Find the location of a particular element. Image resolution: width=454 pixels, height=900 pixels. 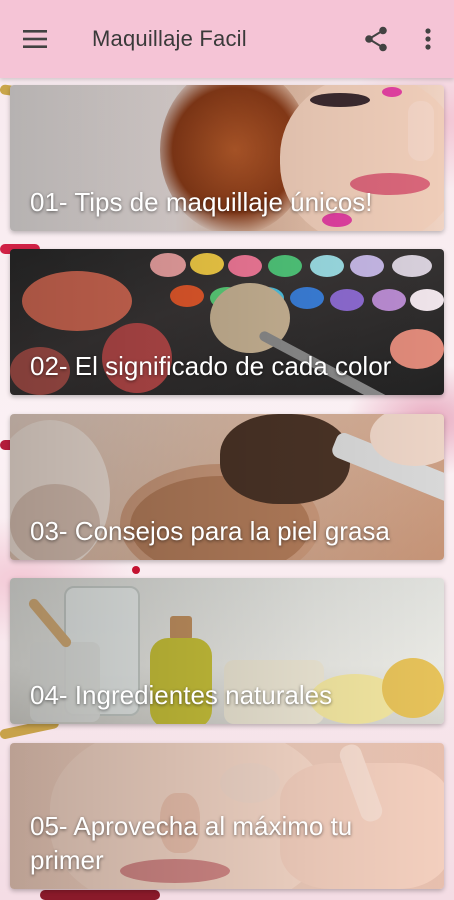

menu-button is located at coordinates (35, 39).